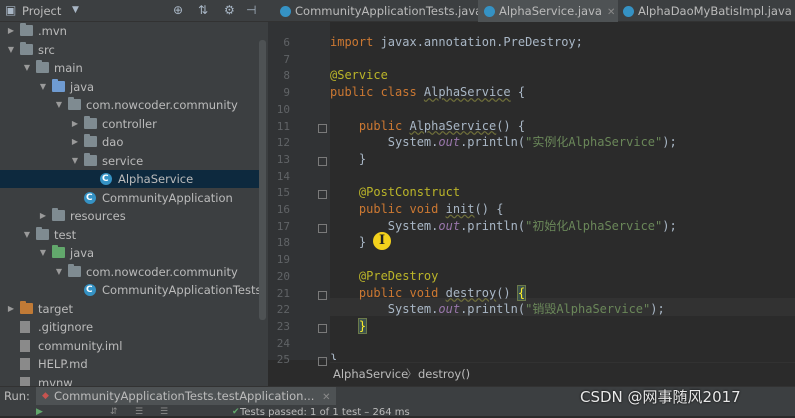 The height and width of the screenshot is (418, 795). Describe the element at coordinates (41, 11) in the screenshot. I see `project-view-selector: Project` at that location.